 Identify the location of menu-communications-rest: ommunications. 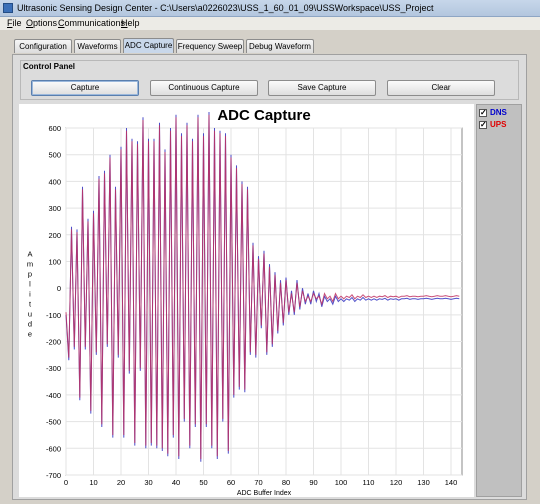
(95, 23).